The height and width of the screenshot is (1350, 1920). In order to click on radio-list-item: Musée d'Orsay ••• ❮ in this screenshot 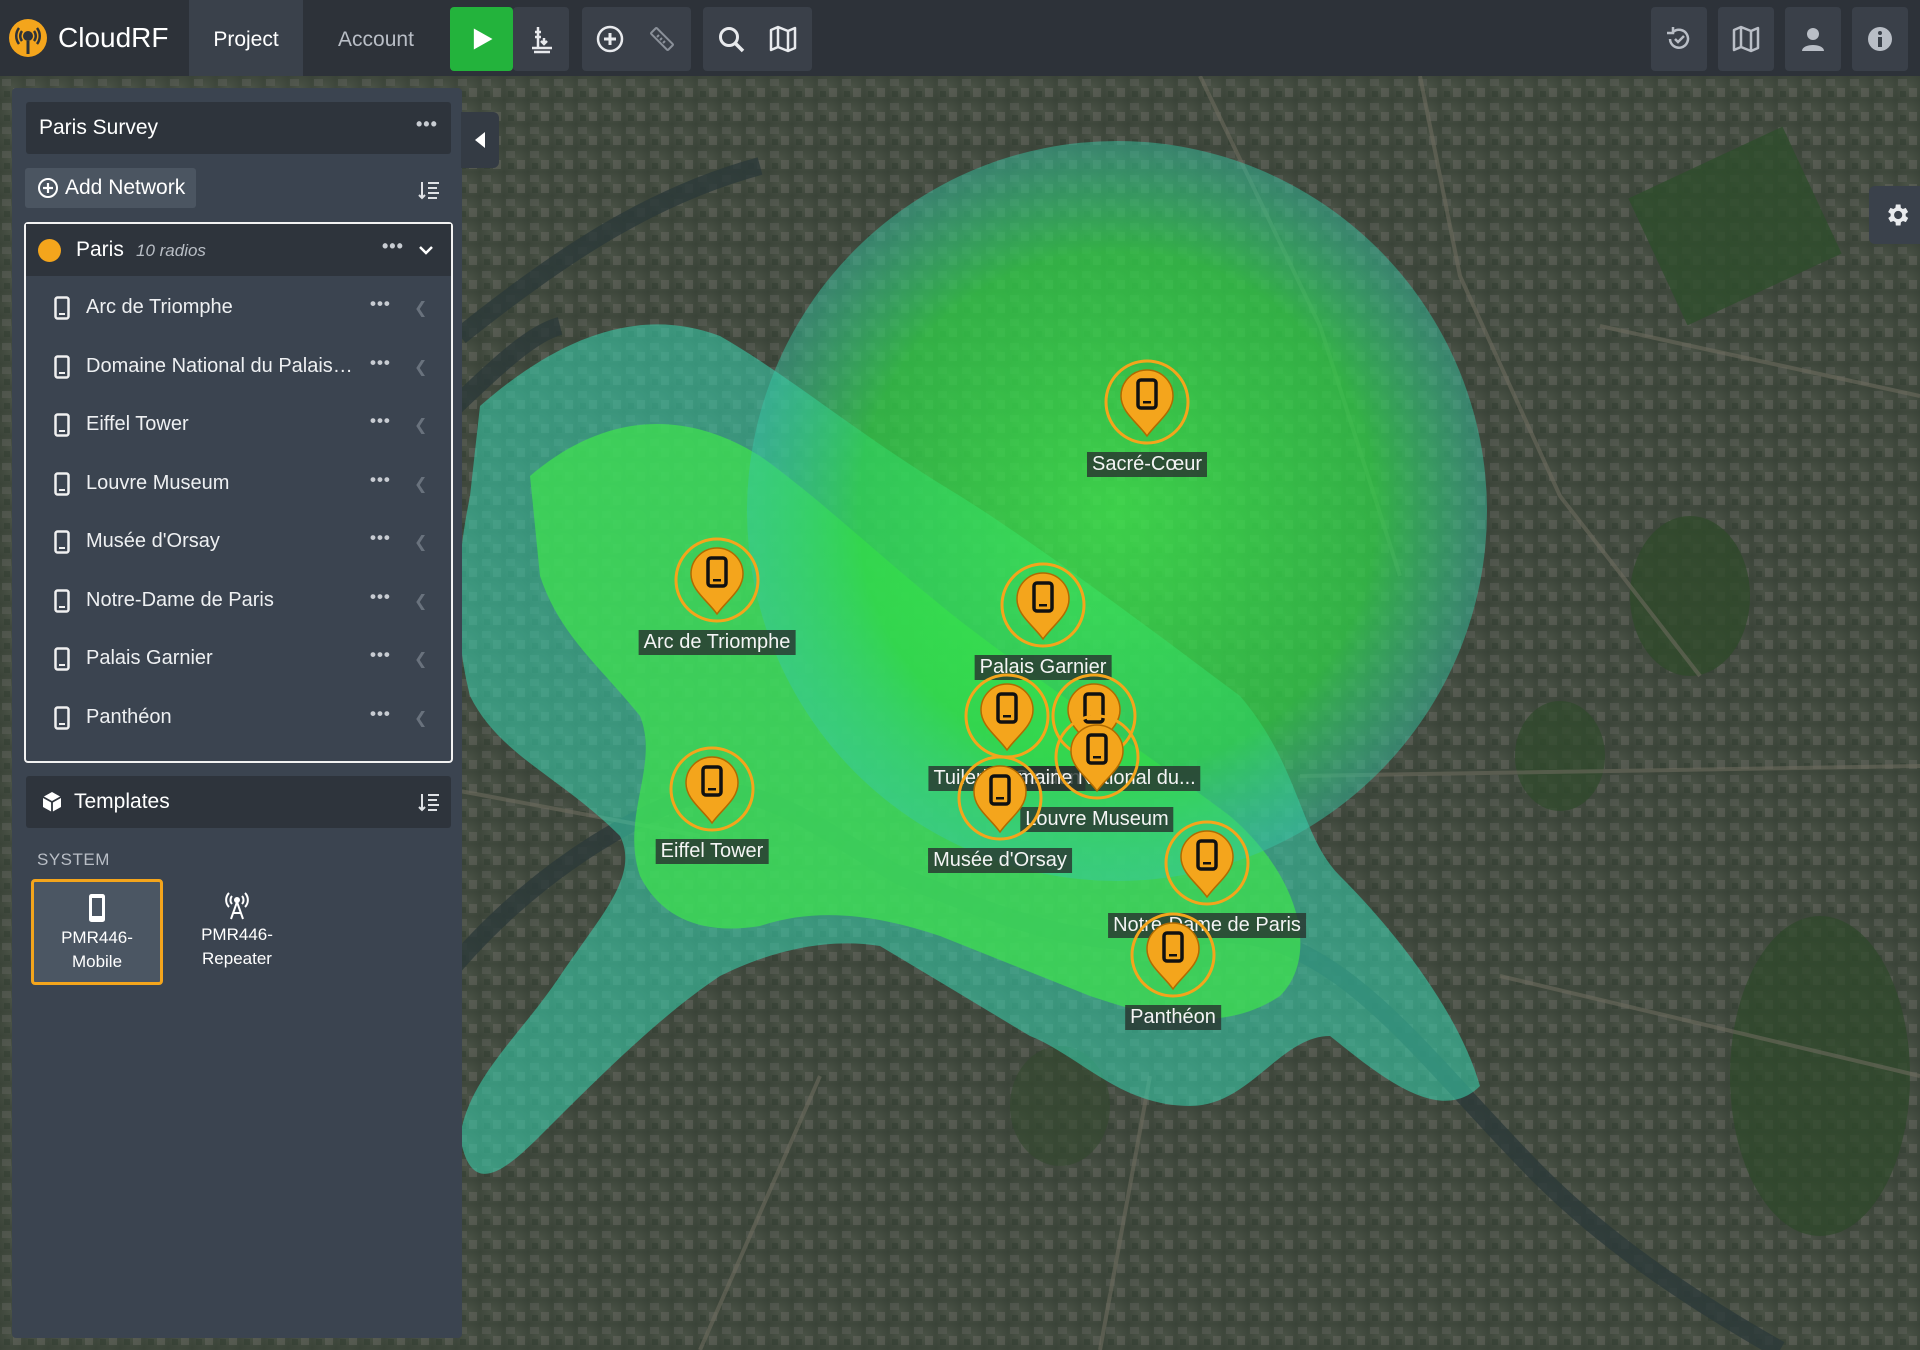, I will do `click(238, 541)`.